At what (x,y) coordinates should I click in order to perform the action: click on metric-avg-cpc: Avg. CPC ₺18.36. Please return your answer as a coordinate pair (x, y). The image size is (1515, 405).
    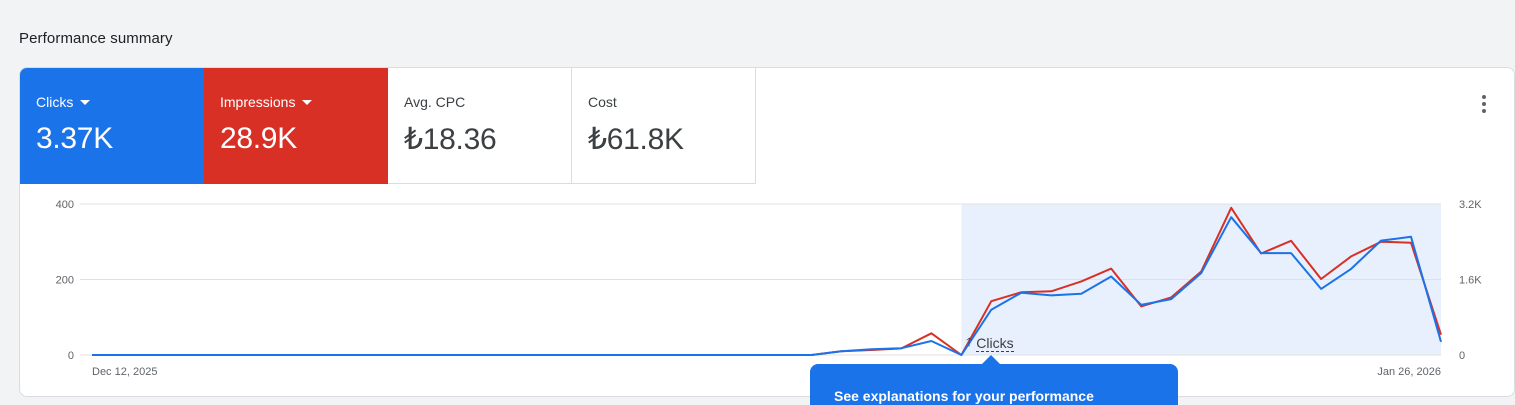
    Looking at the image, I should click on (480, 126).